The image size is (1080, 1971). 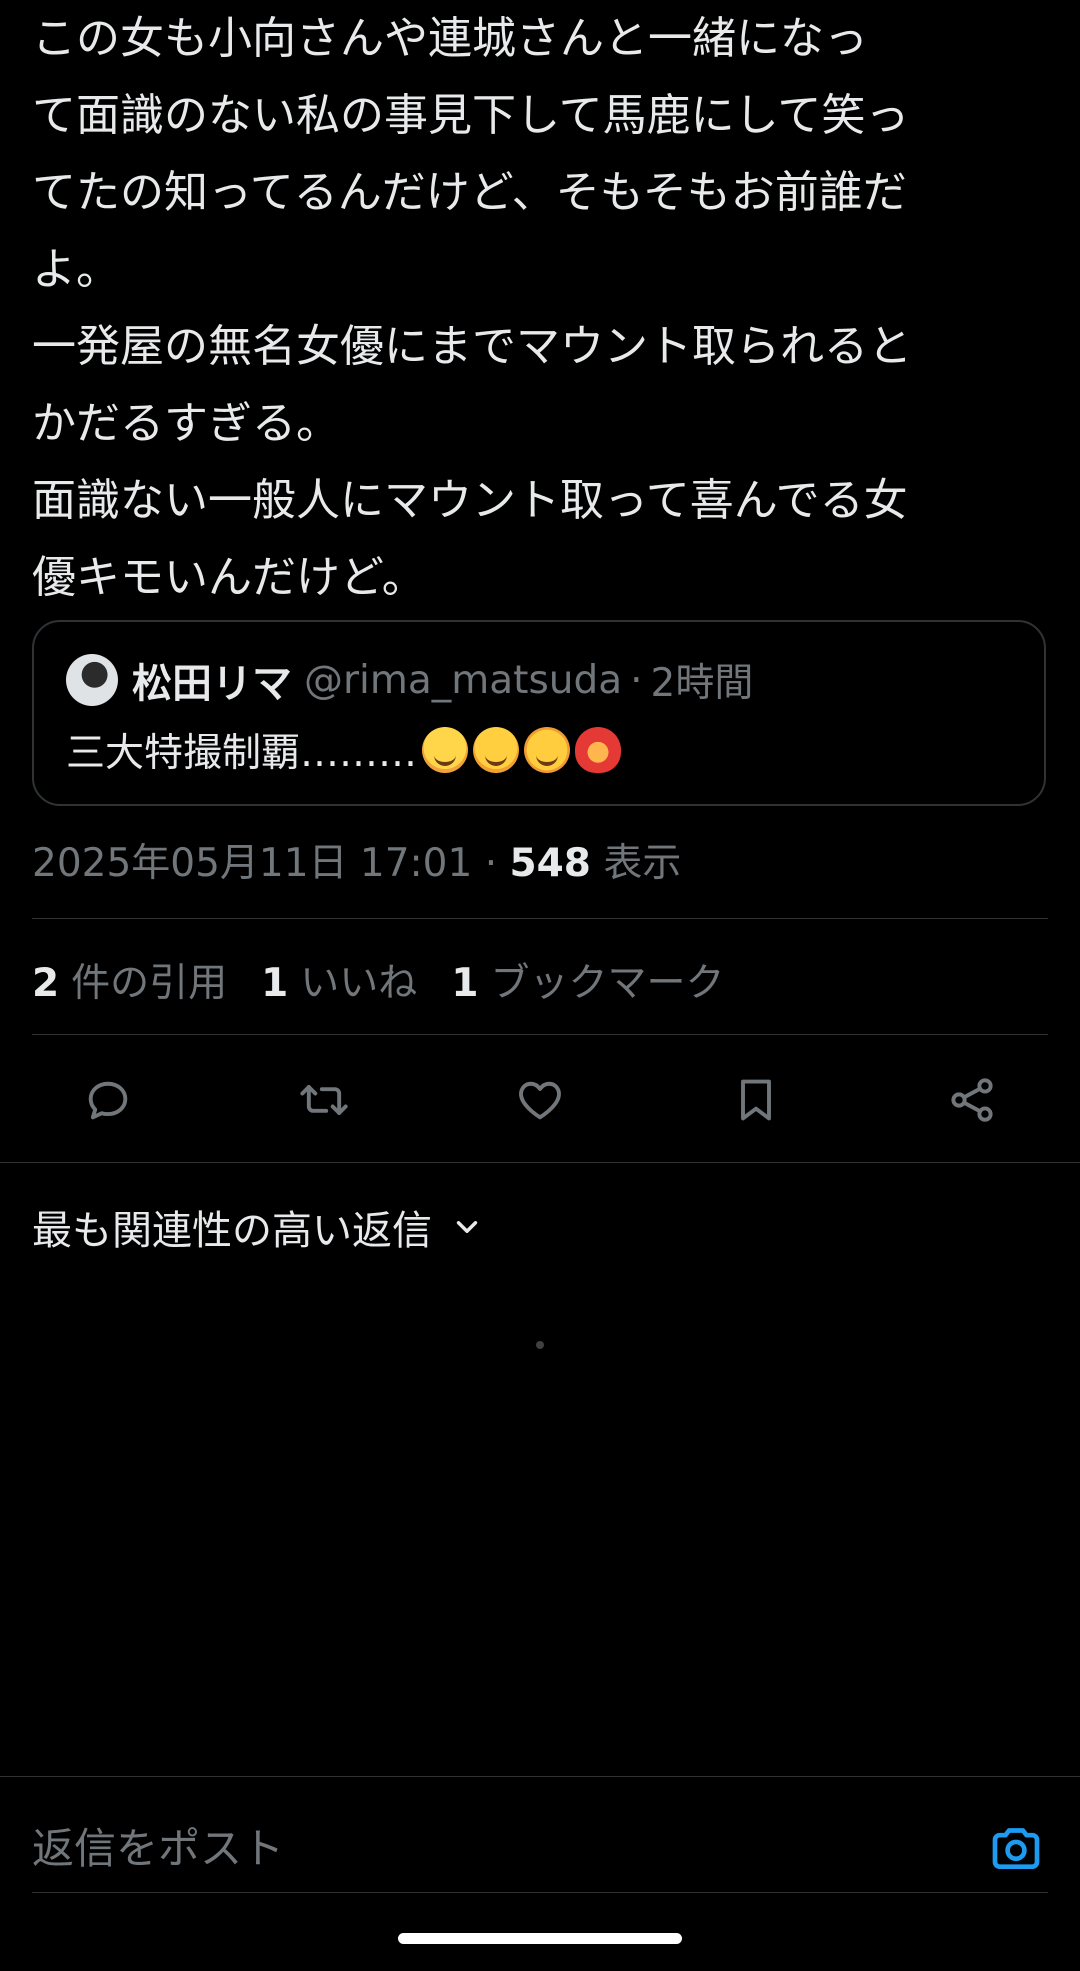 What do you see at coordinates (540, 1938) in the screenshot?
I see `home-indicator` at bounding box center [540, 1938].